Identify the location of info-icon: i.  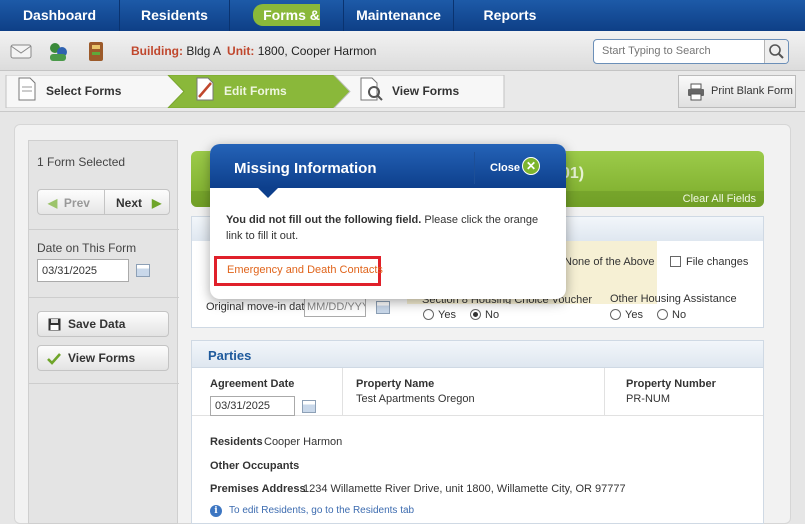
(216, 511).